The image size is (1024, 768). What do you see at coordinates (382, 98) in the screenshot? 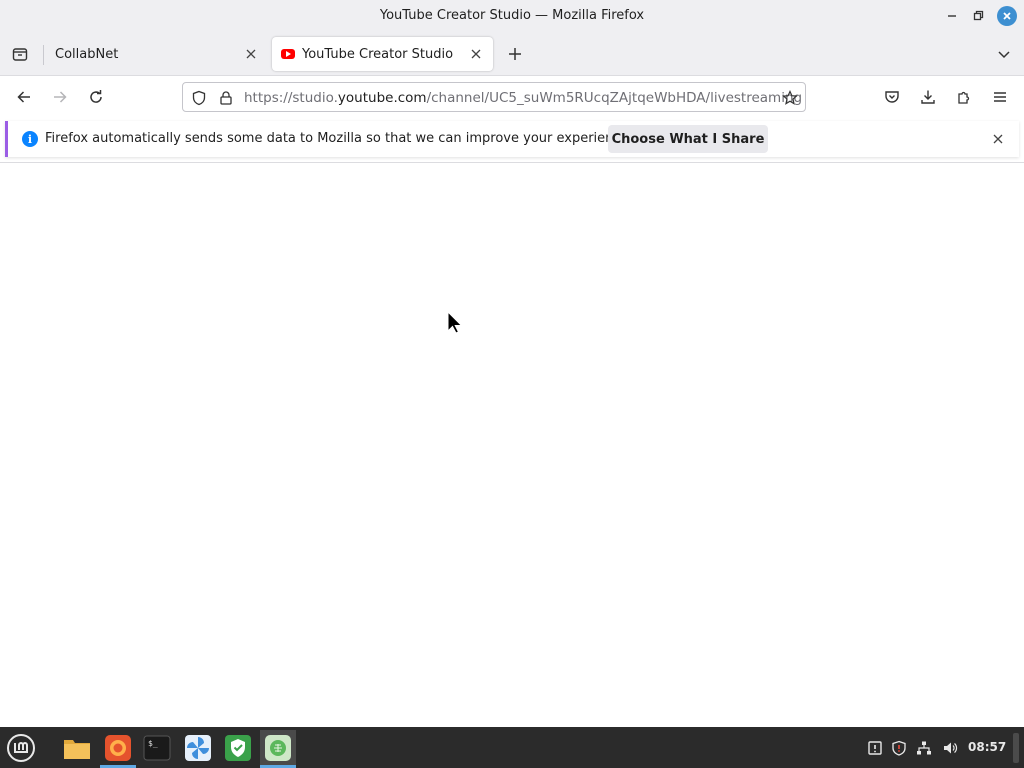
I see `url-host: youtube.com` at bounding box center [382, 98].